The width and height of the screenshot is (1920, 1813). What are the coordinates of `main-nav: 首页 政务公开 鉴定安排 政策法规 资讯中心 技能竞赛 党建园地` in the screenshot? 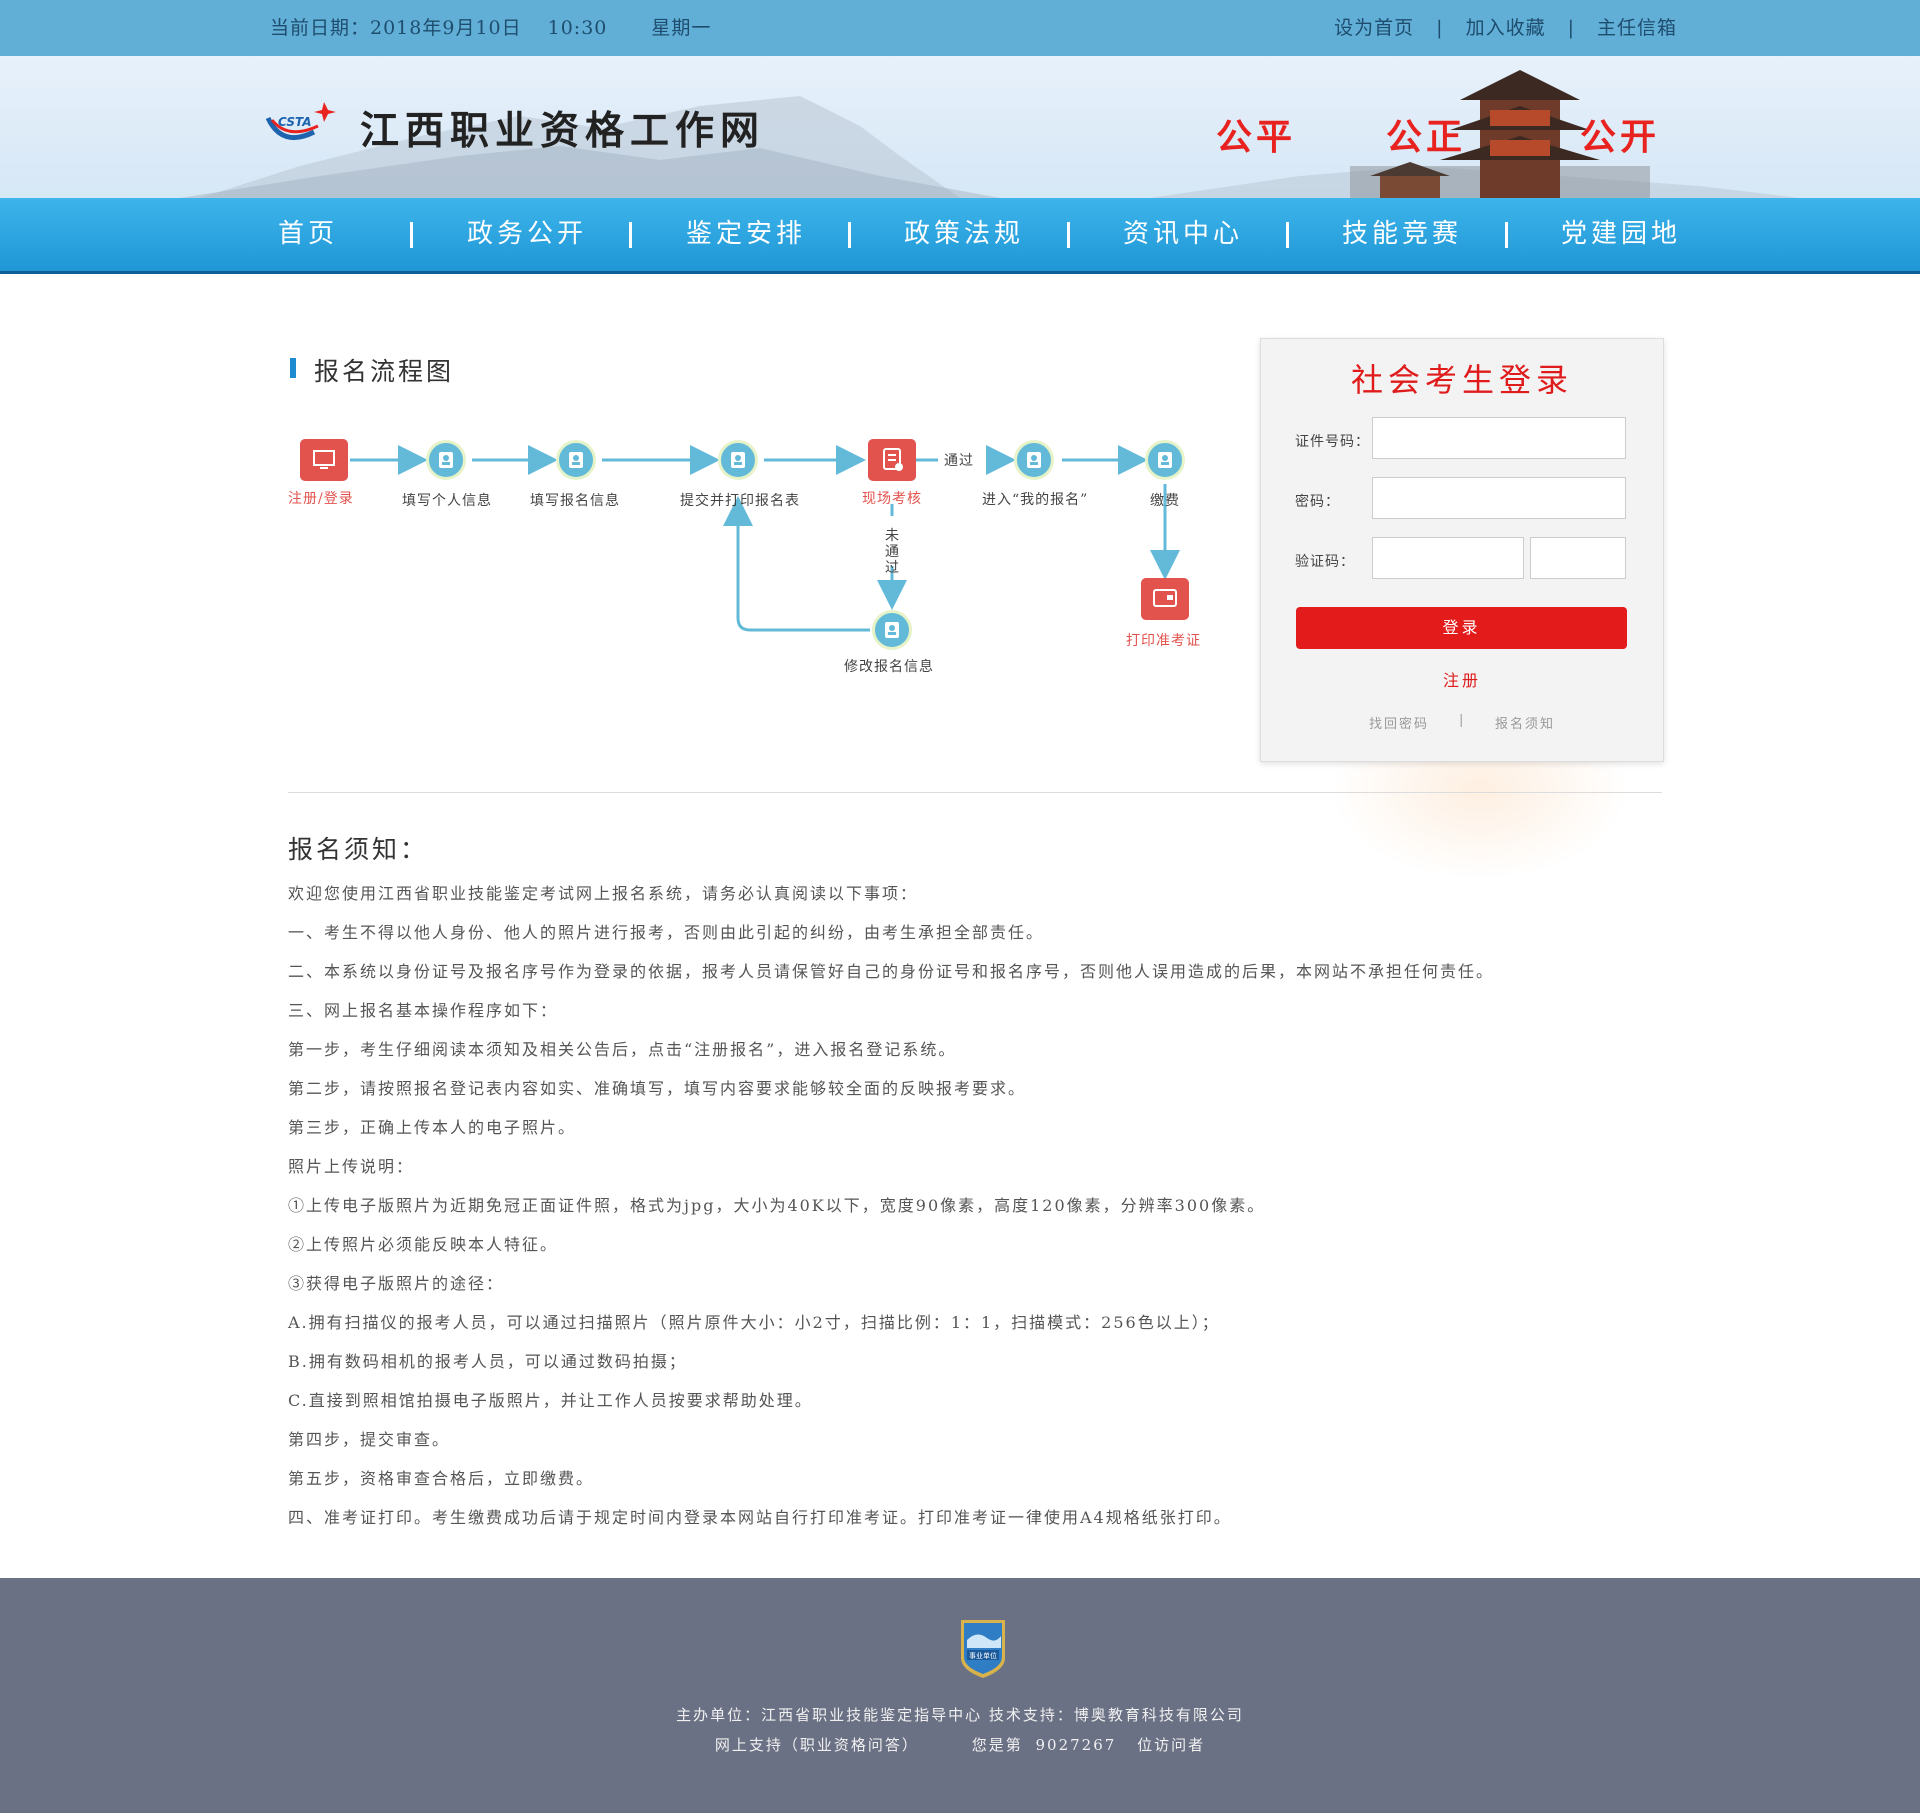 It's located at (960, 236).